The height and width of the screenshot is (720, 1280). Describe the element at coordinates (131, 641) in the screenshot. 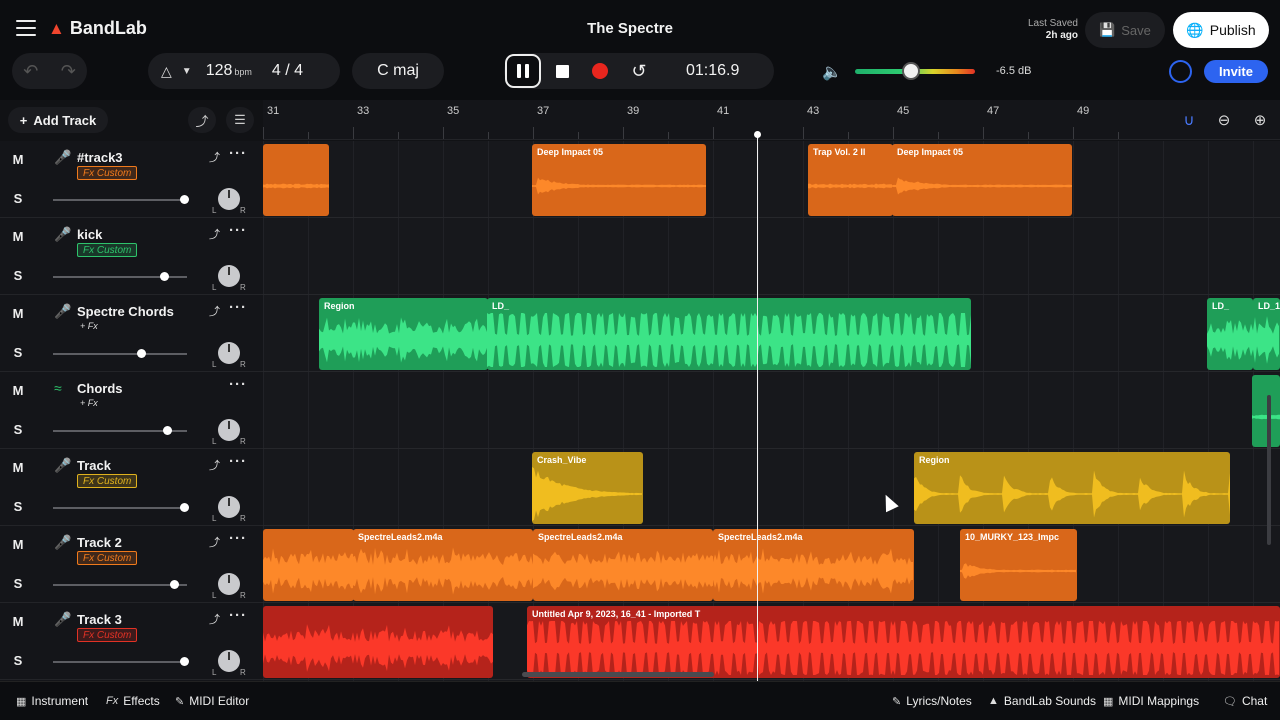

I see `track-header: M S 🎤 Track 3 Fx Custom ⤴ ··· L R` at that location.